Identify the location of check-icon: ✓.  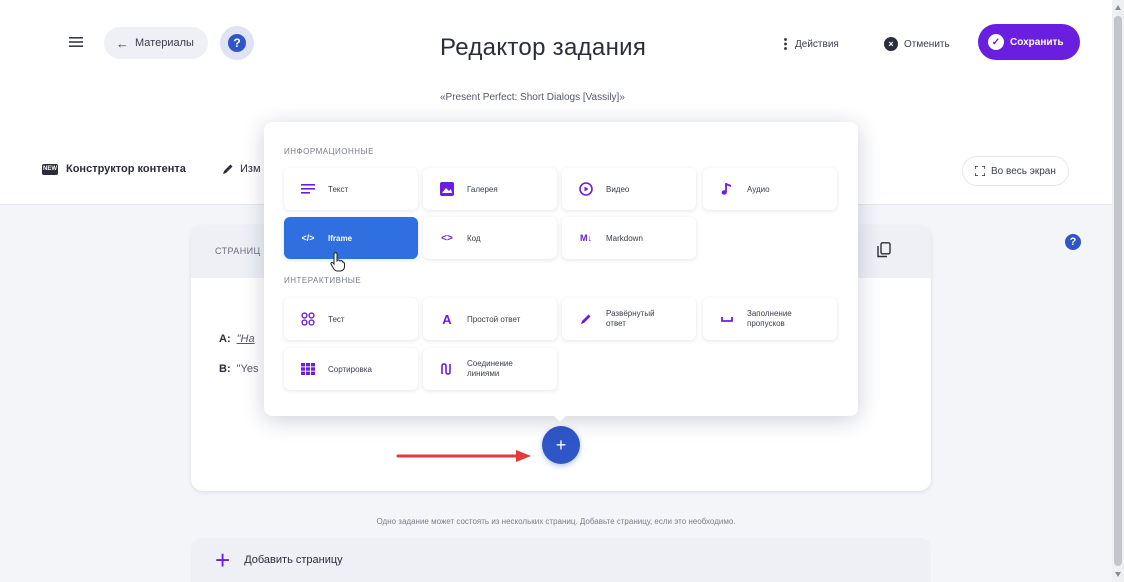
(996, 42).